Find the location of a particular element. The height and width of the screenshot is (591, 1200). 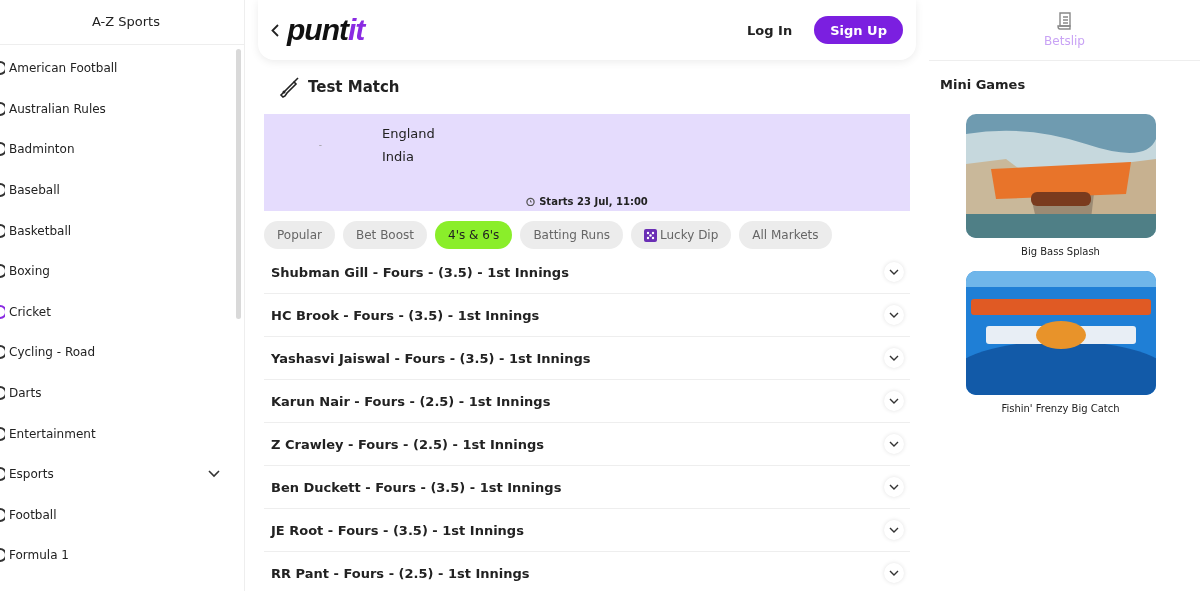

market-row: Ben Duckett - Fours - (3.5) - 1st Innings is located at coordinates (587, 487).